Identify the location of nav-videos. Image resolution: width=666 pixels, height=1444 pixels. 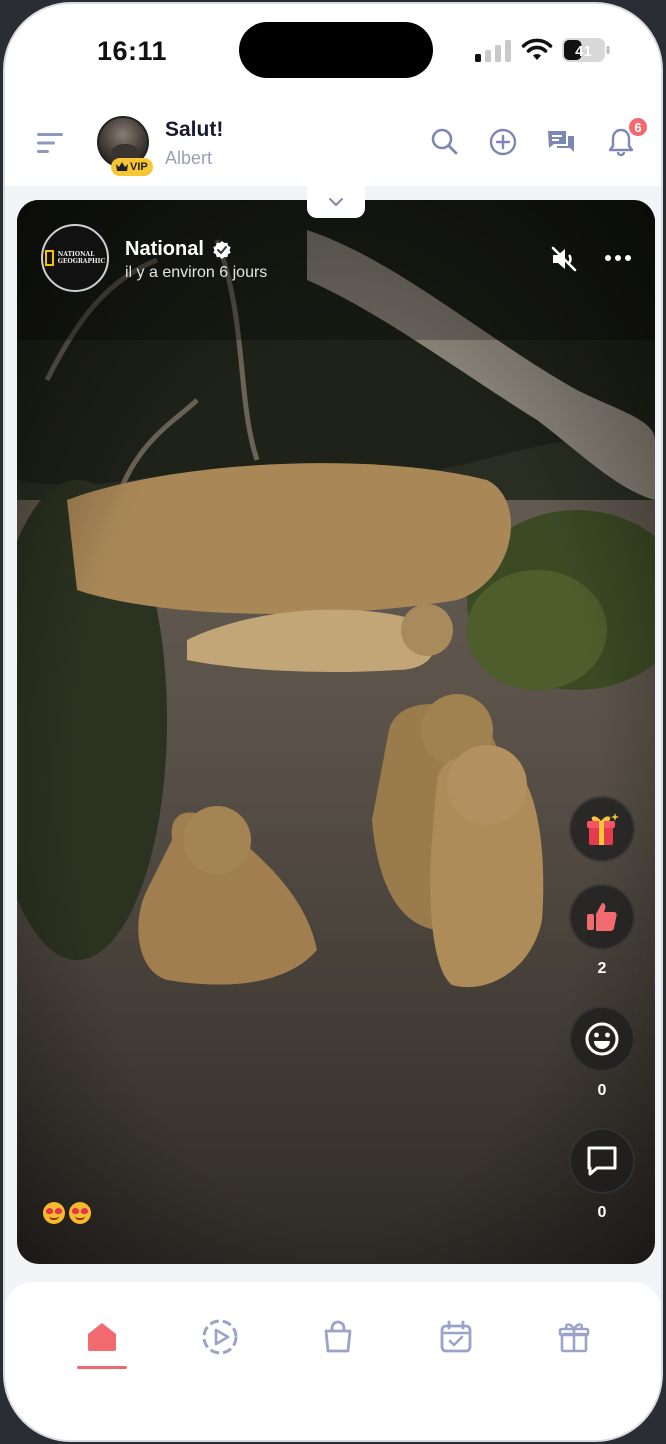
(220, 1337).